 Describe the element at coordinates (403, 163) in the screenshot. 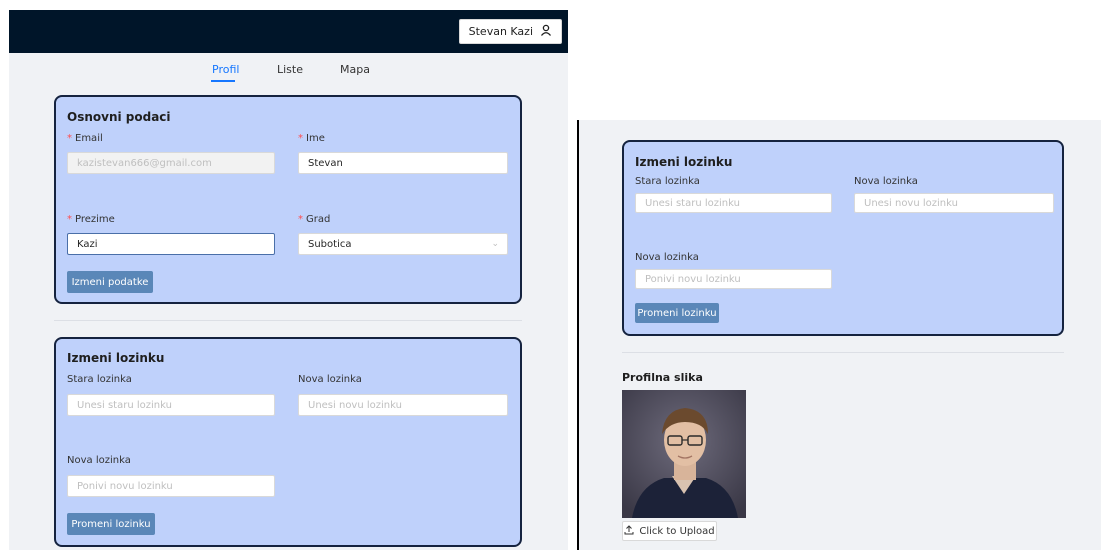

I see `ime-field: Stevan` at that location.